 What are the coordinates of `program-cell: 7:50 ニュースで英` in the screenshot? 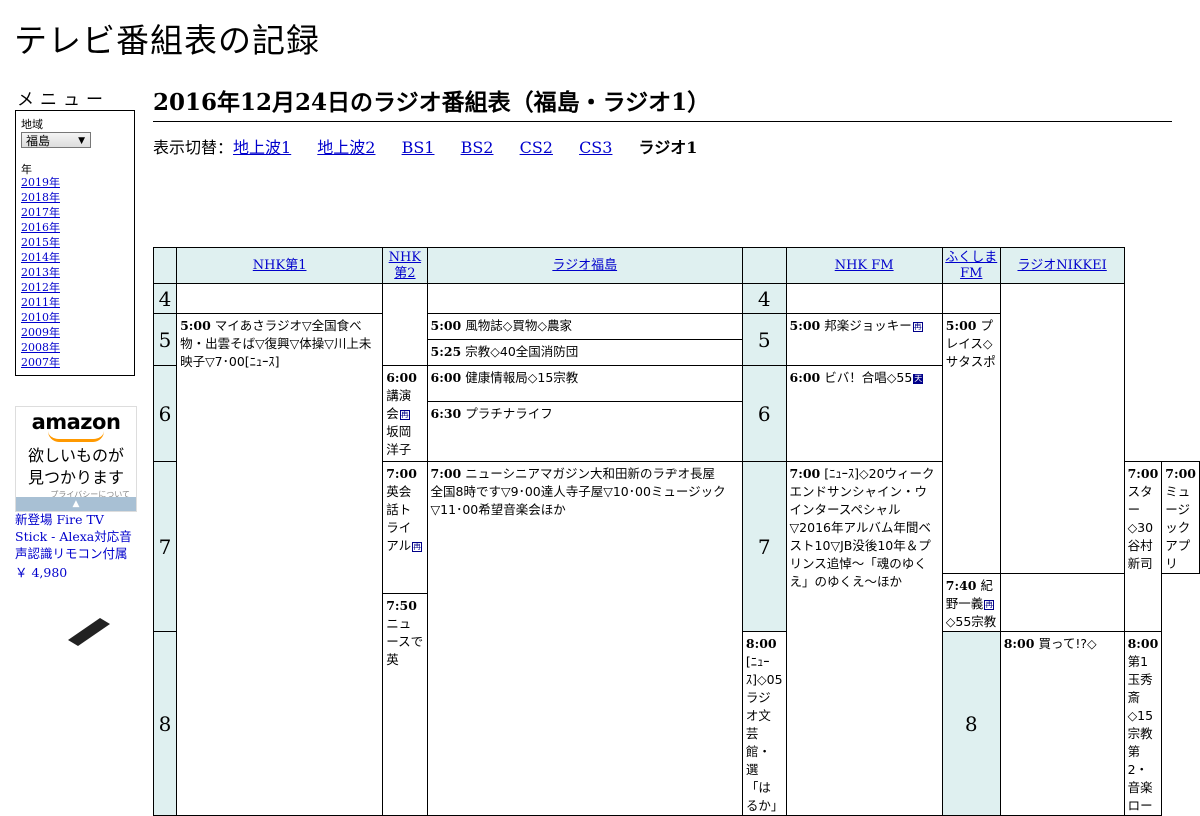 It's located at (405, 704).